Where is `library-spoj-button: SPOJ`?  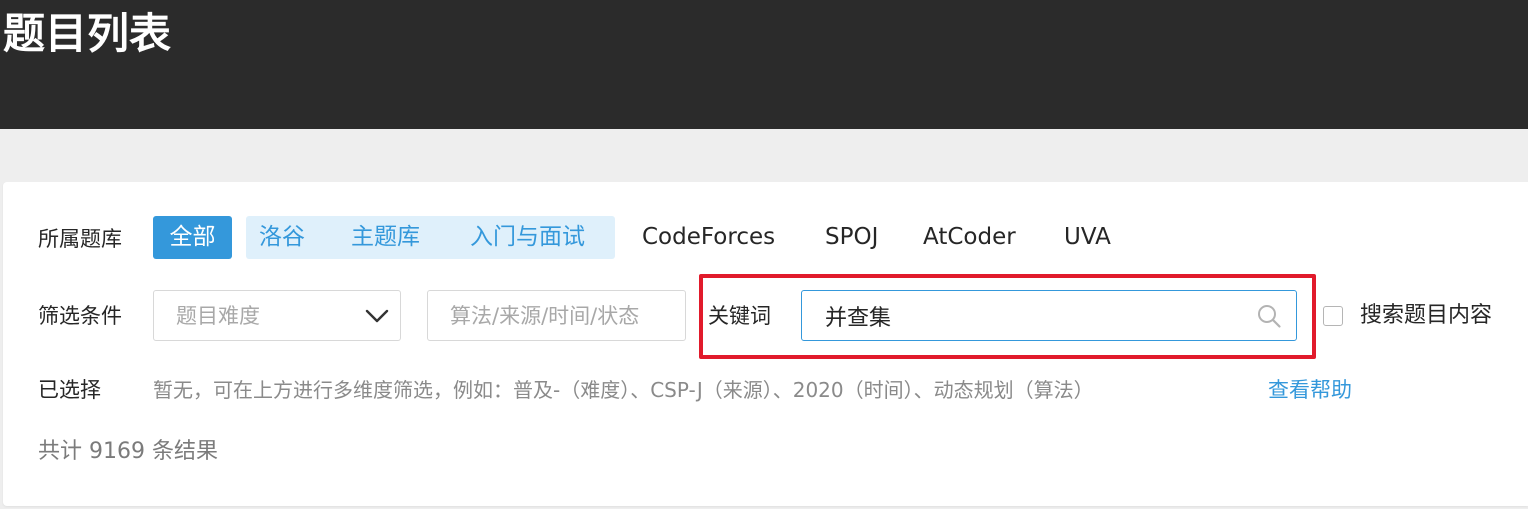
library-spoj-button: SPOJ is located at coordinates (851, 237).